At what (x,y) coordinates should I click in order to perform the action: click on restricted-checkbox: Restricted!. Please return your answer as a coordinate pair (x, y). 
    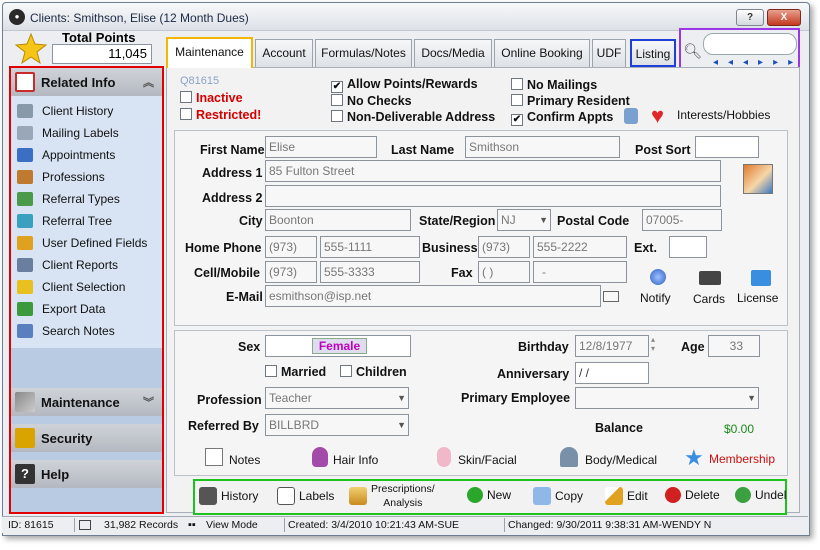
    Looking at the image, I should click on (220, 115).